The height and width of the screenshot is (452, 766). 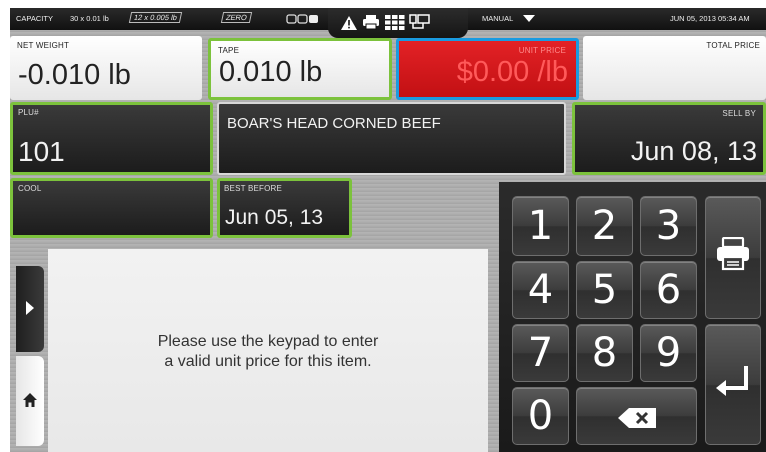 I want to click on enter-icon, so click(x=733, y=385).